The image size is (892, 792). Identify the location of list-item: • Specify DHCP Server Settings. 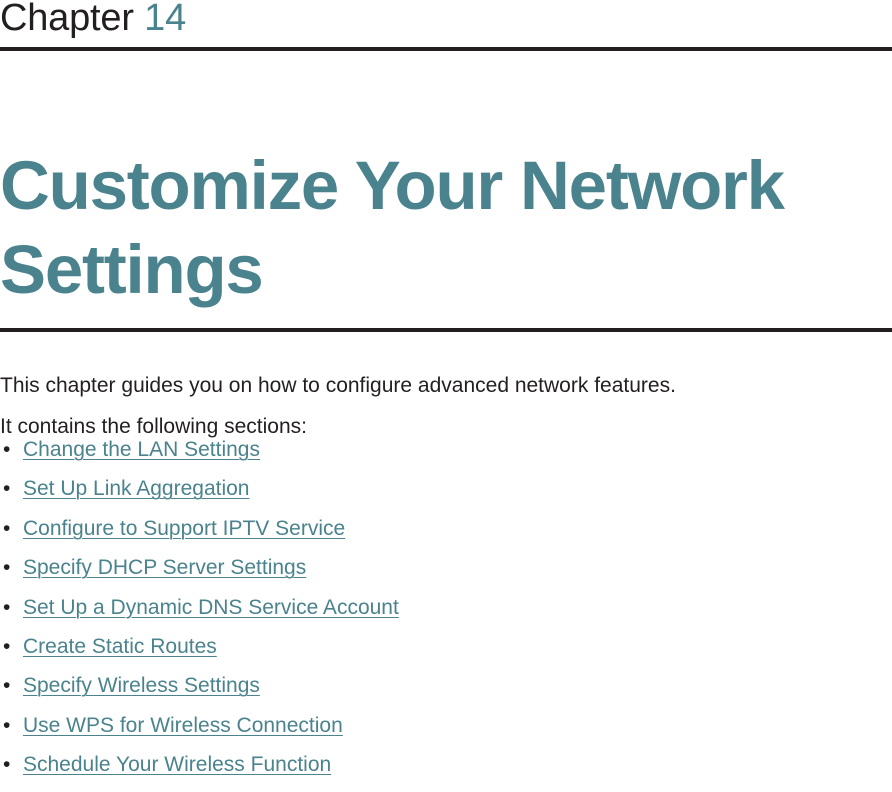
(430, 574).